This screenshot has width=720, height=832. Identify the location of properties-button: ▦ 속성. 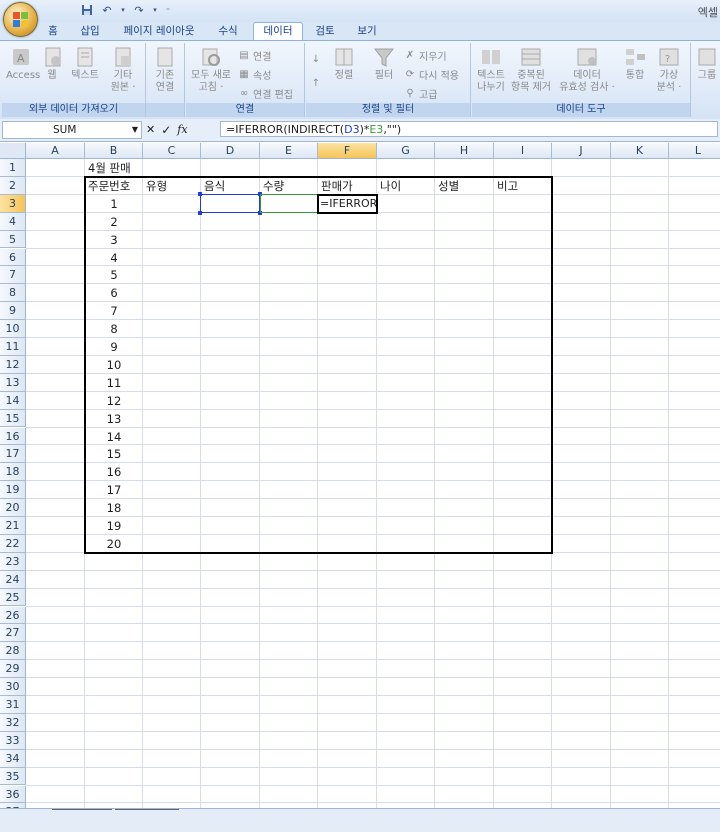
(254, 74).